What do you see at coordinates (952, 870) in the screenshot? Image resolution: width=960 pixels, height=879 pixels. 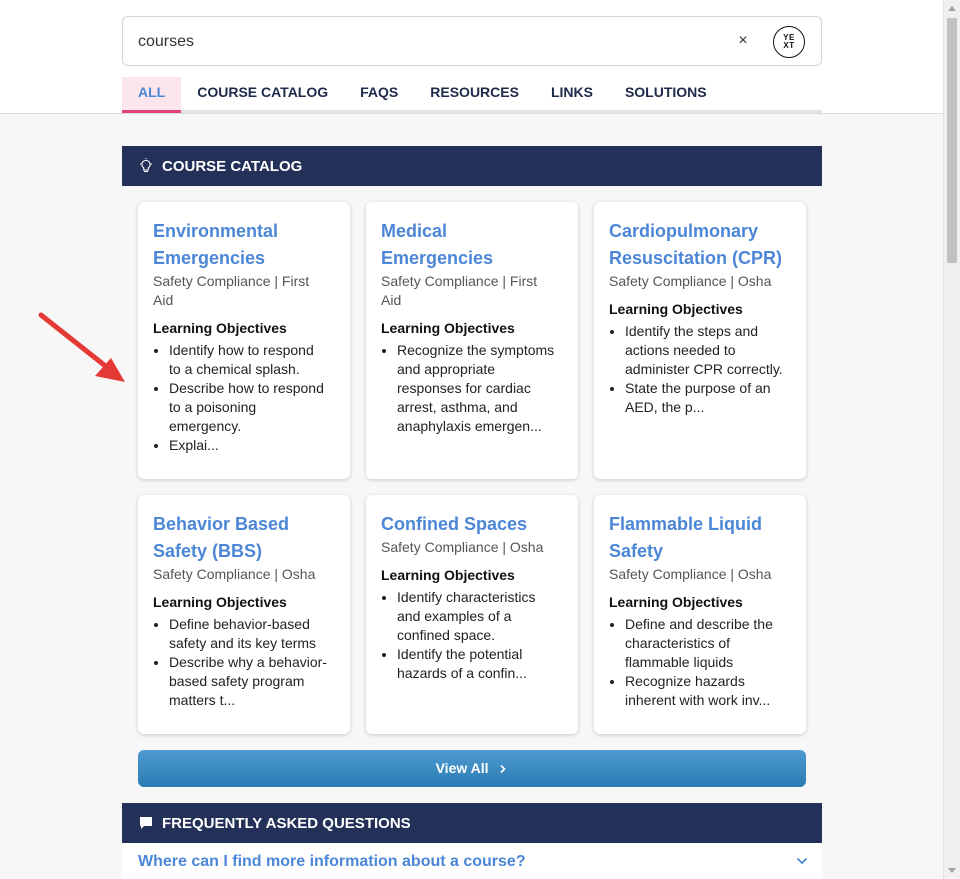 I see `scroll-down-arrow` at bounding box center [952, 870].